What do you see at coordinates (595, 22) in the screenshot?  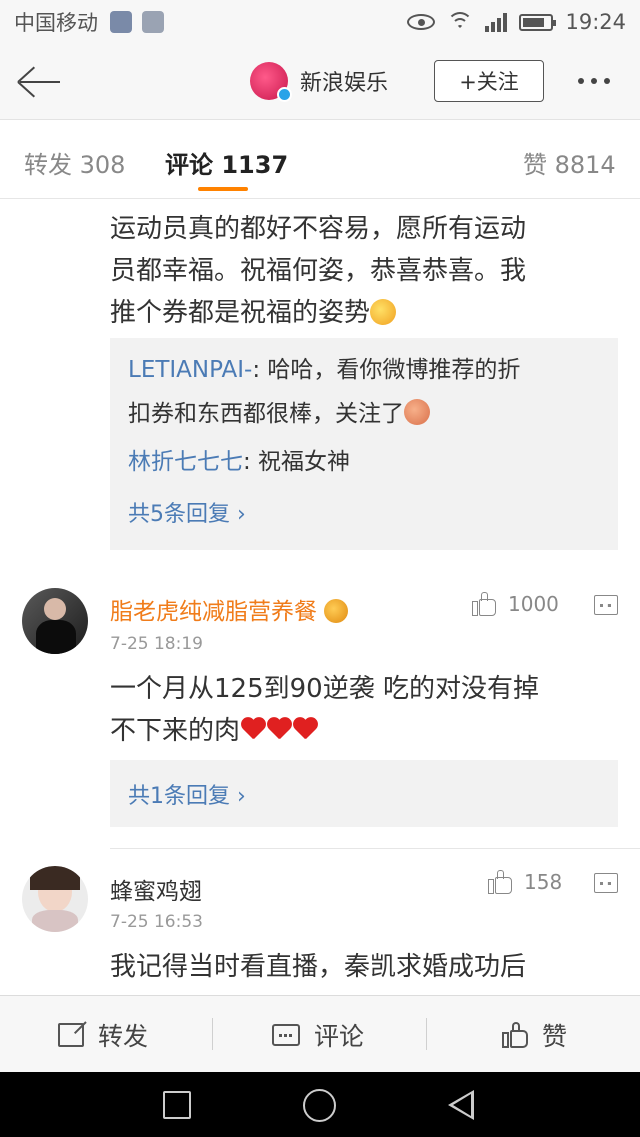 I see `clock: 19:24` at bounding box center [595, 22].